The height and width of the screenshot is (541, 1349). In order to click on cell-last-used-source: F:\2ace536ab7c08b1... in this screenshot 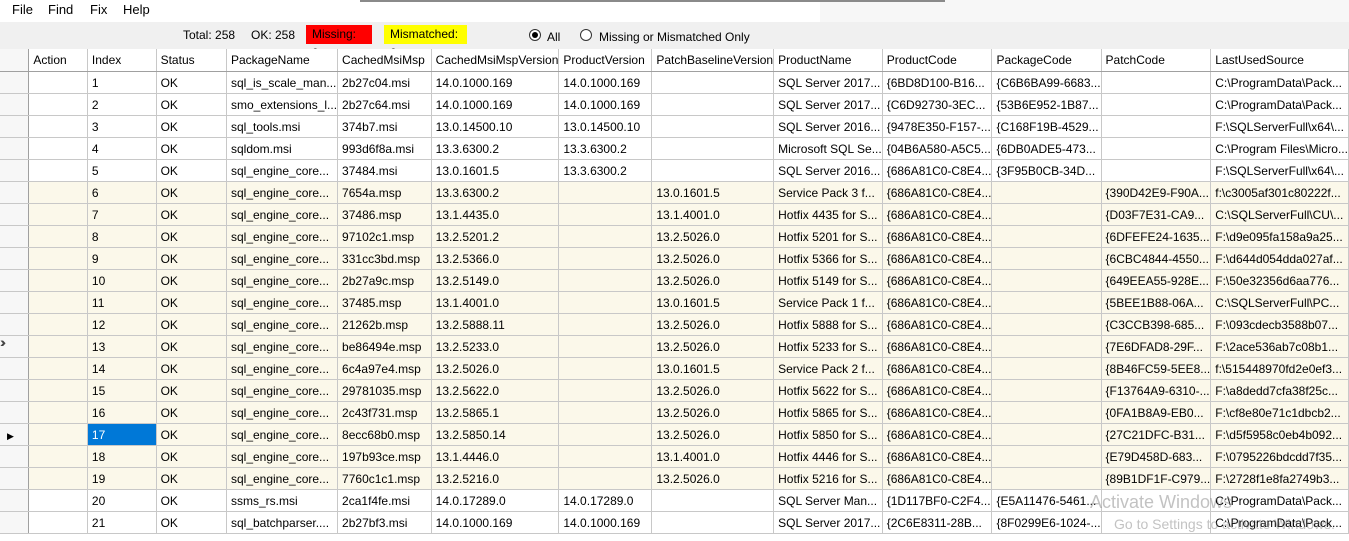, I will do `click(1279, 346)`.